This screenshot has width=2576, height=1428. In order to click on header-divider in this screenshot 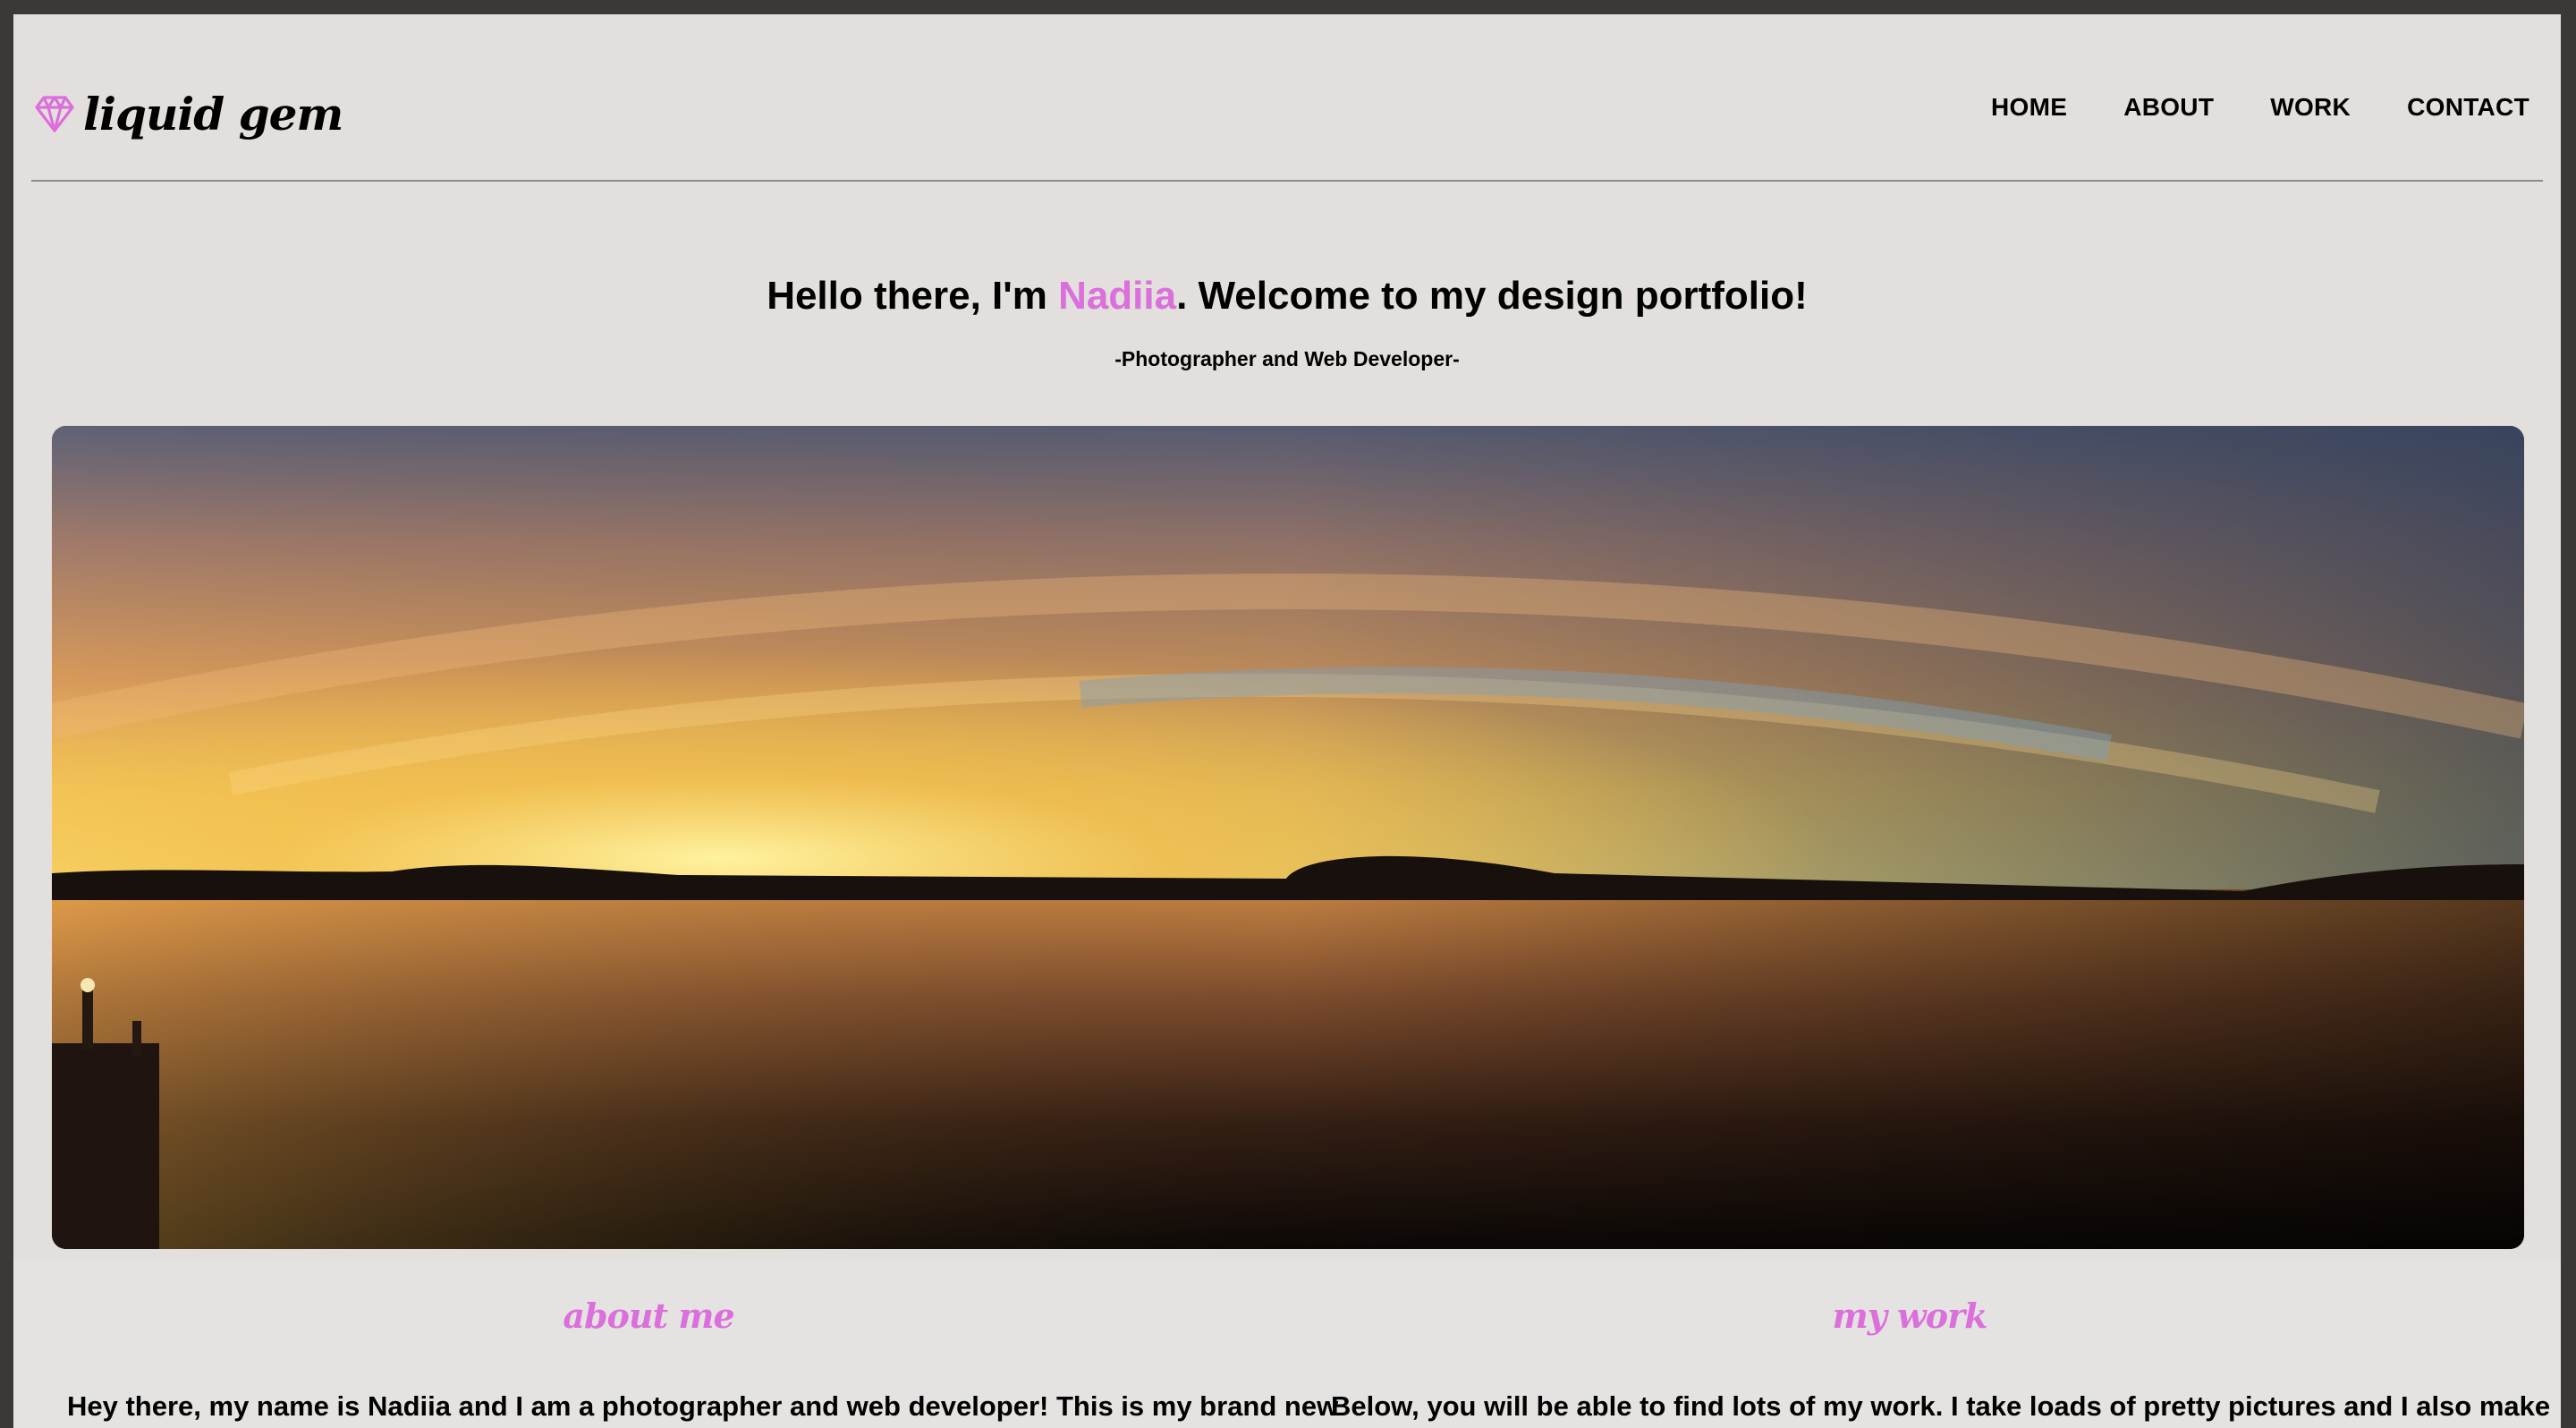, I will do `click(1287, 181)`.